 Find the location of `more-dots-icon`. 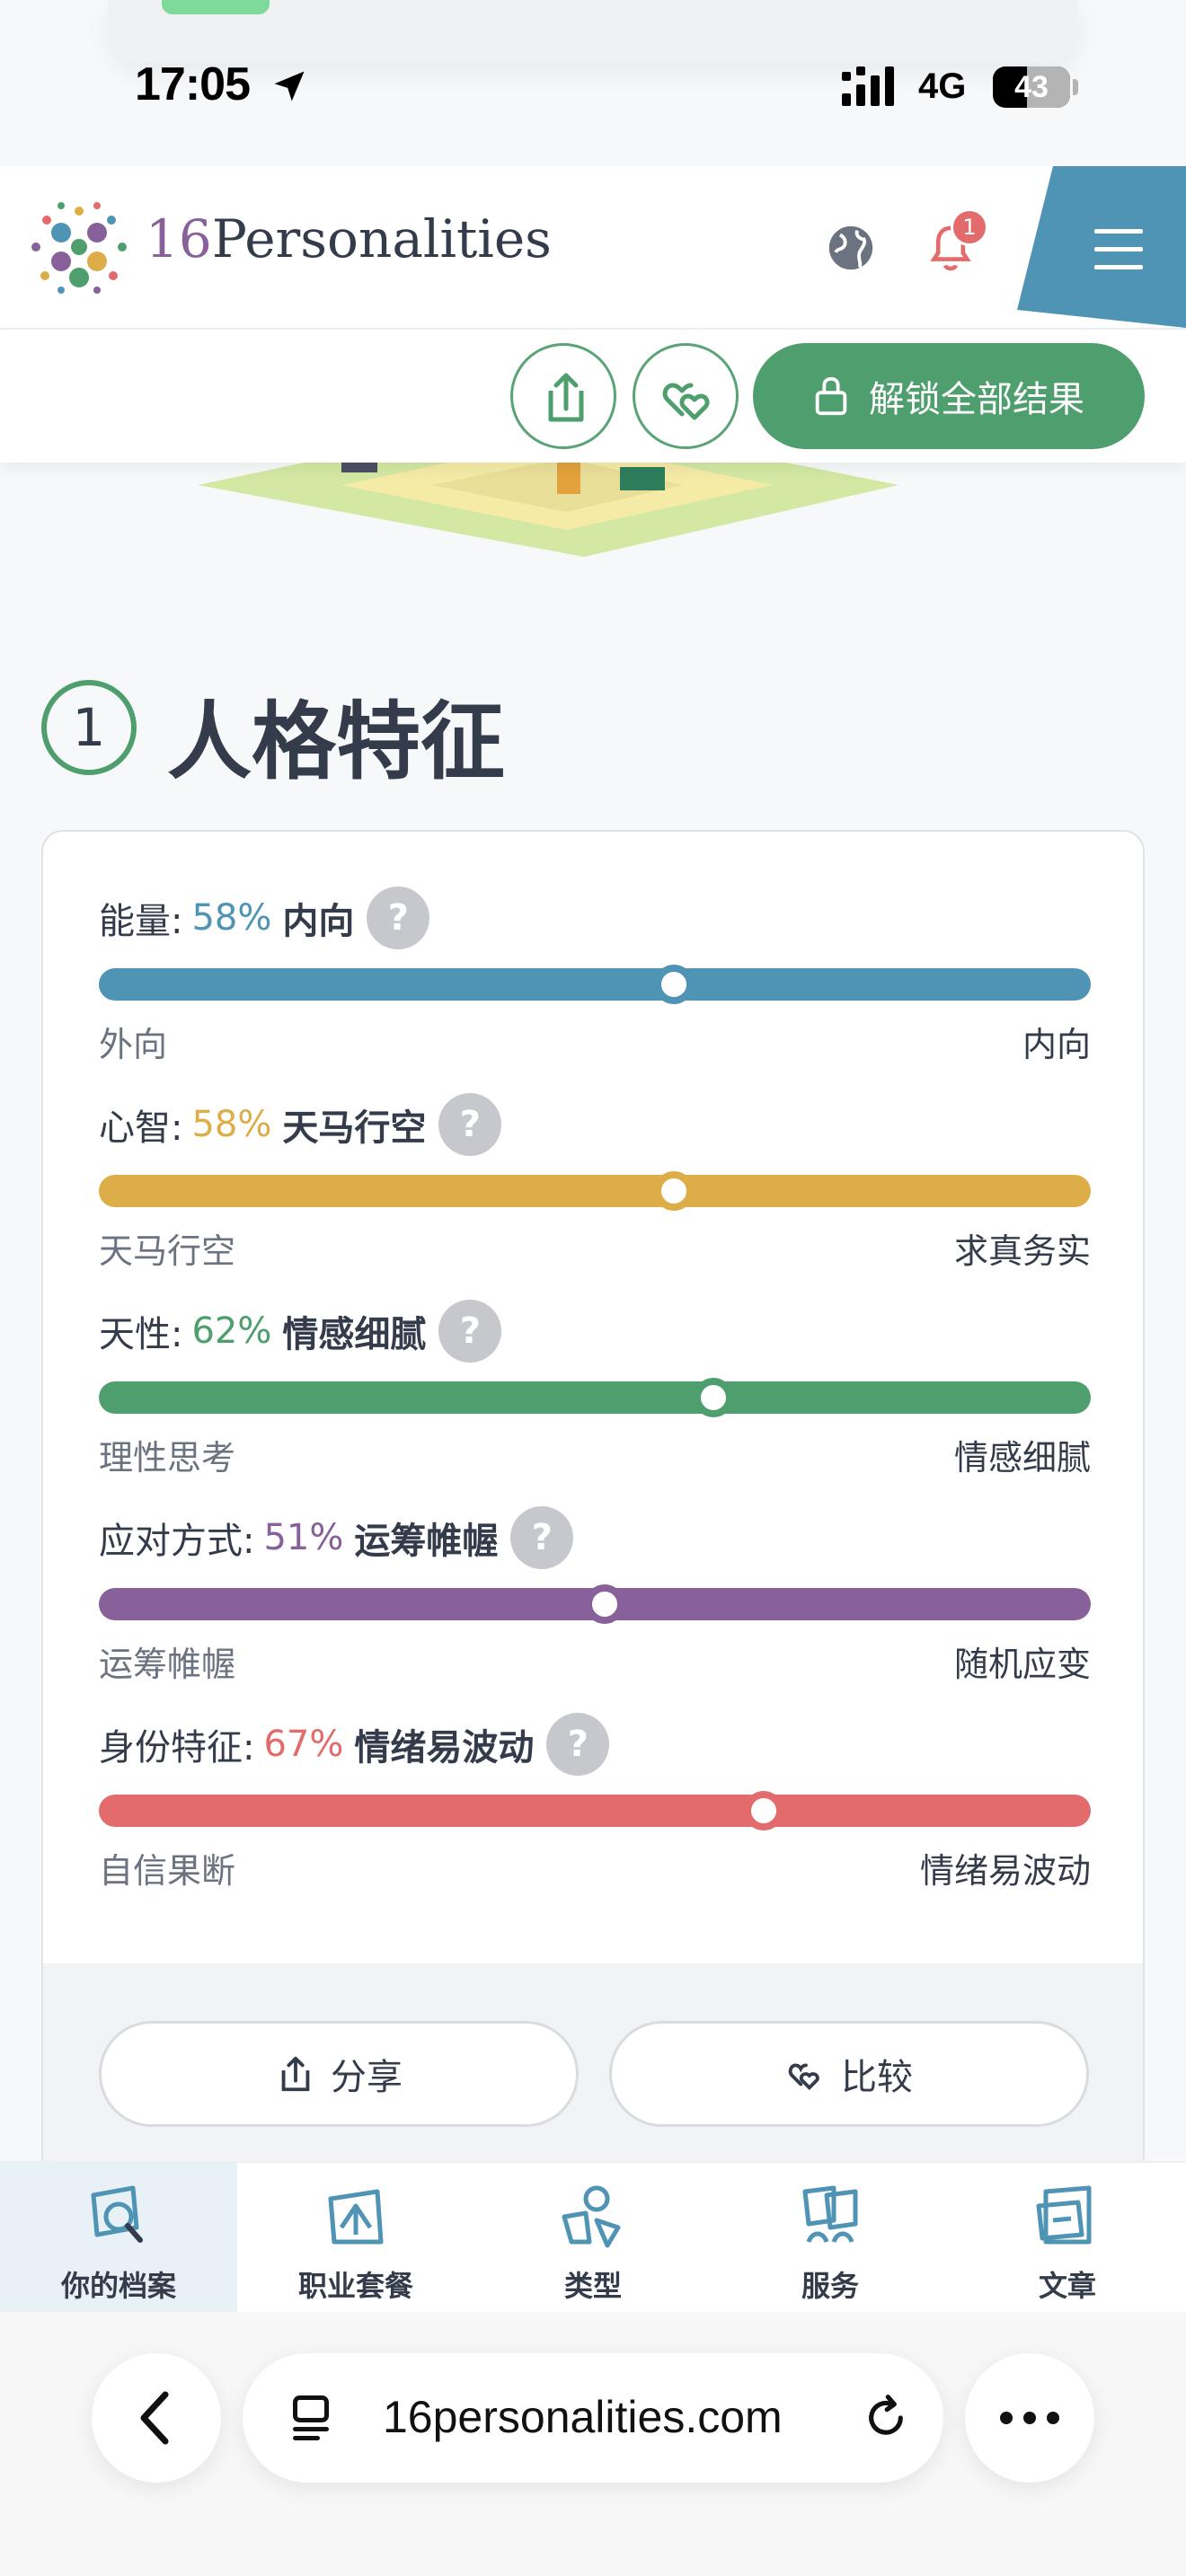

more-dots-icon is located at coordinates (1029, 2418).